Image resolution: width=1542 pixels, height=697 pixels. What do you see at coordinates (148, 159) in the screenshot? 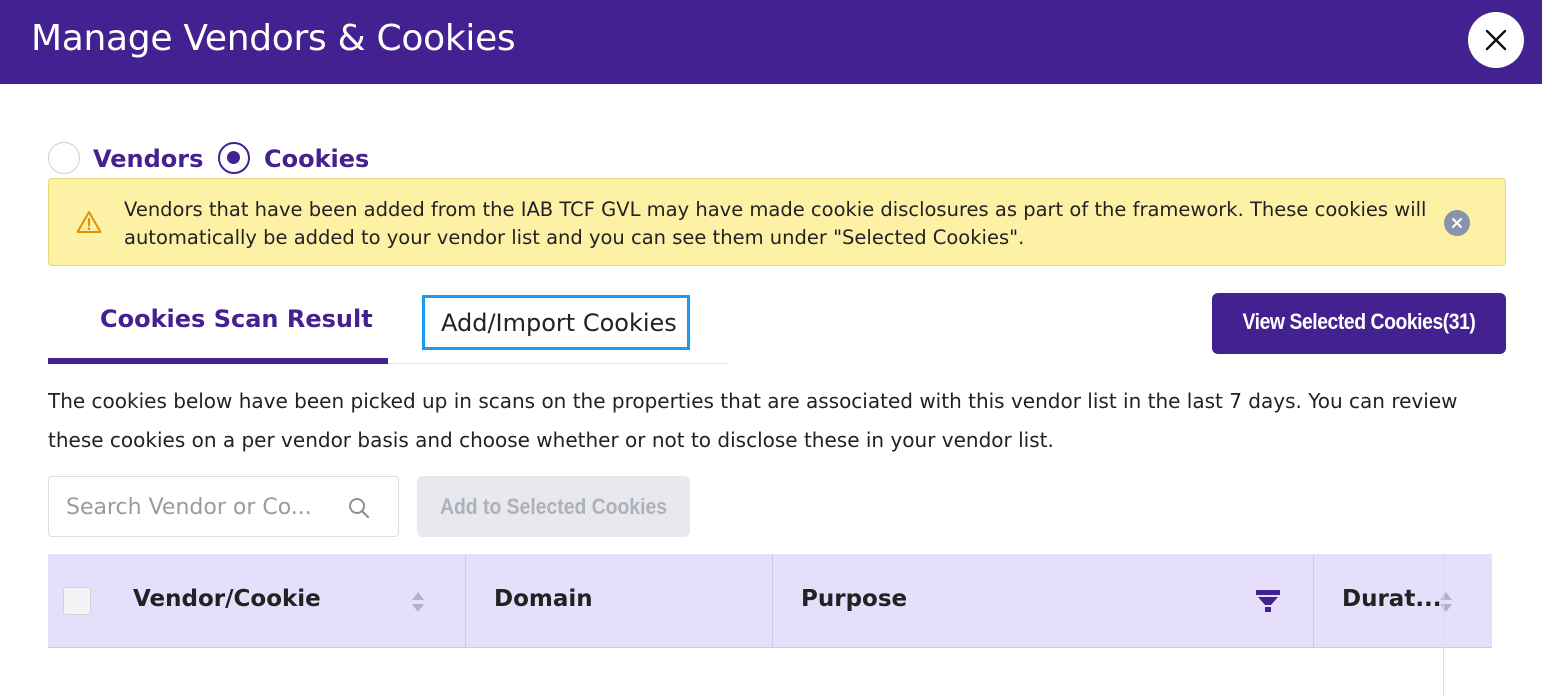
I see `vendors-radio-label: Vendors` at bounding box center [148, 159].